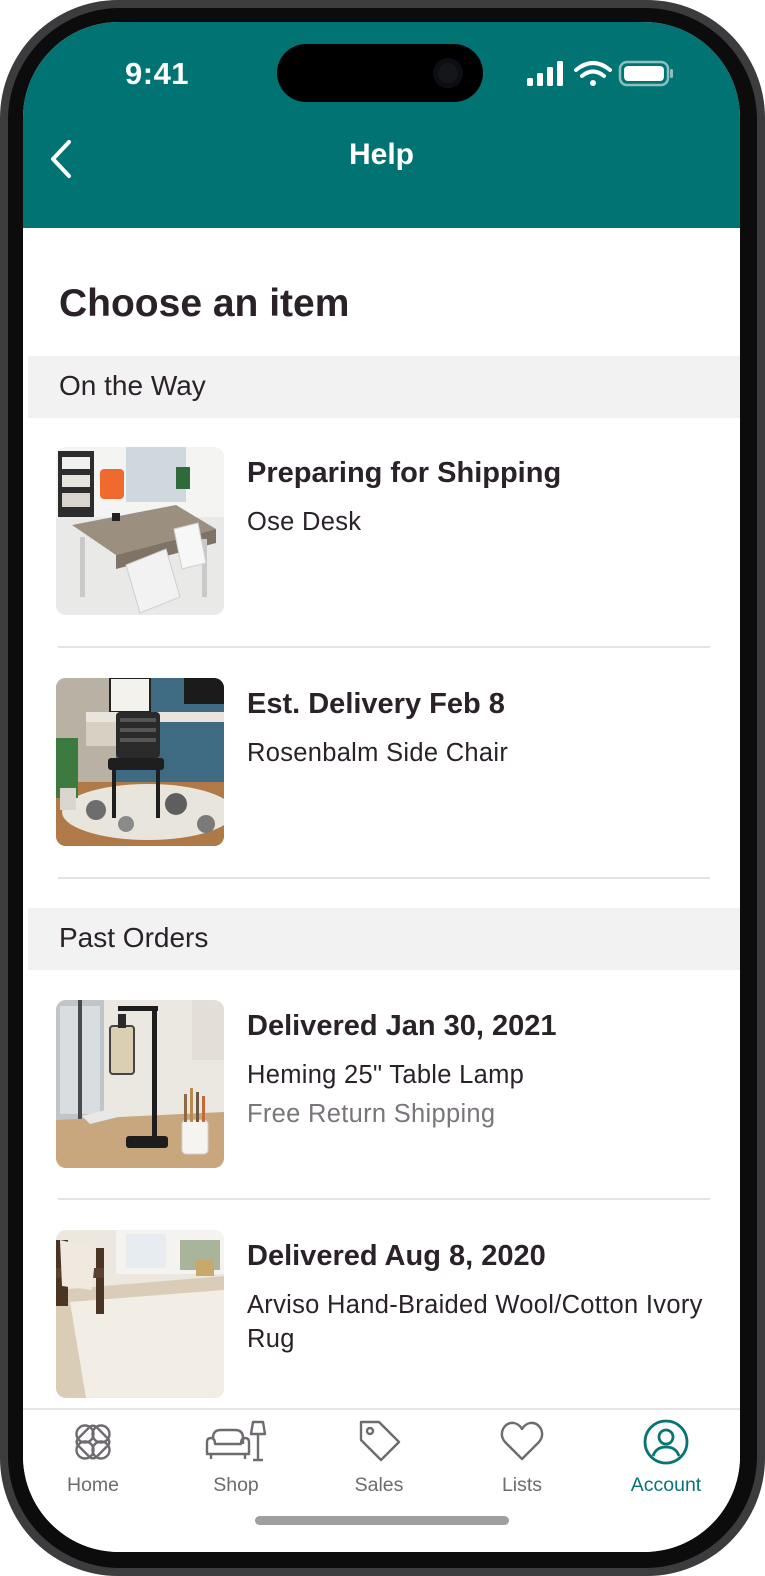 This screenshot has width=765, height=1576. What do you see at coordinates (666, 1442) in the screenshot?
I see `account-icon` at bounding box center [666, 1442].